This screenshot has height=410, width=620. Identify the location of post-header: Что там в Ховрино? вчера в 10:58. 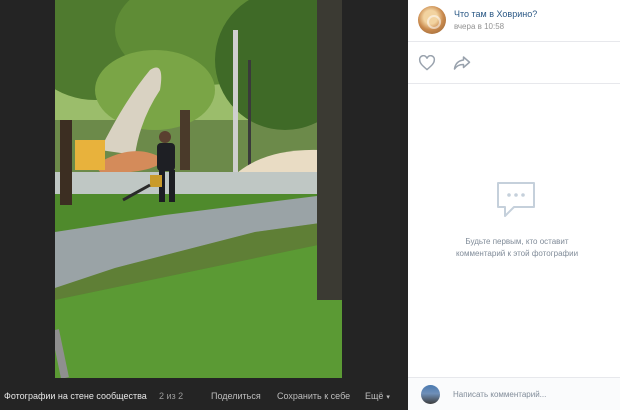
(514, 21).